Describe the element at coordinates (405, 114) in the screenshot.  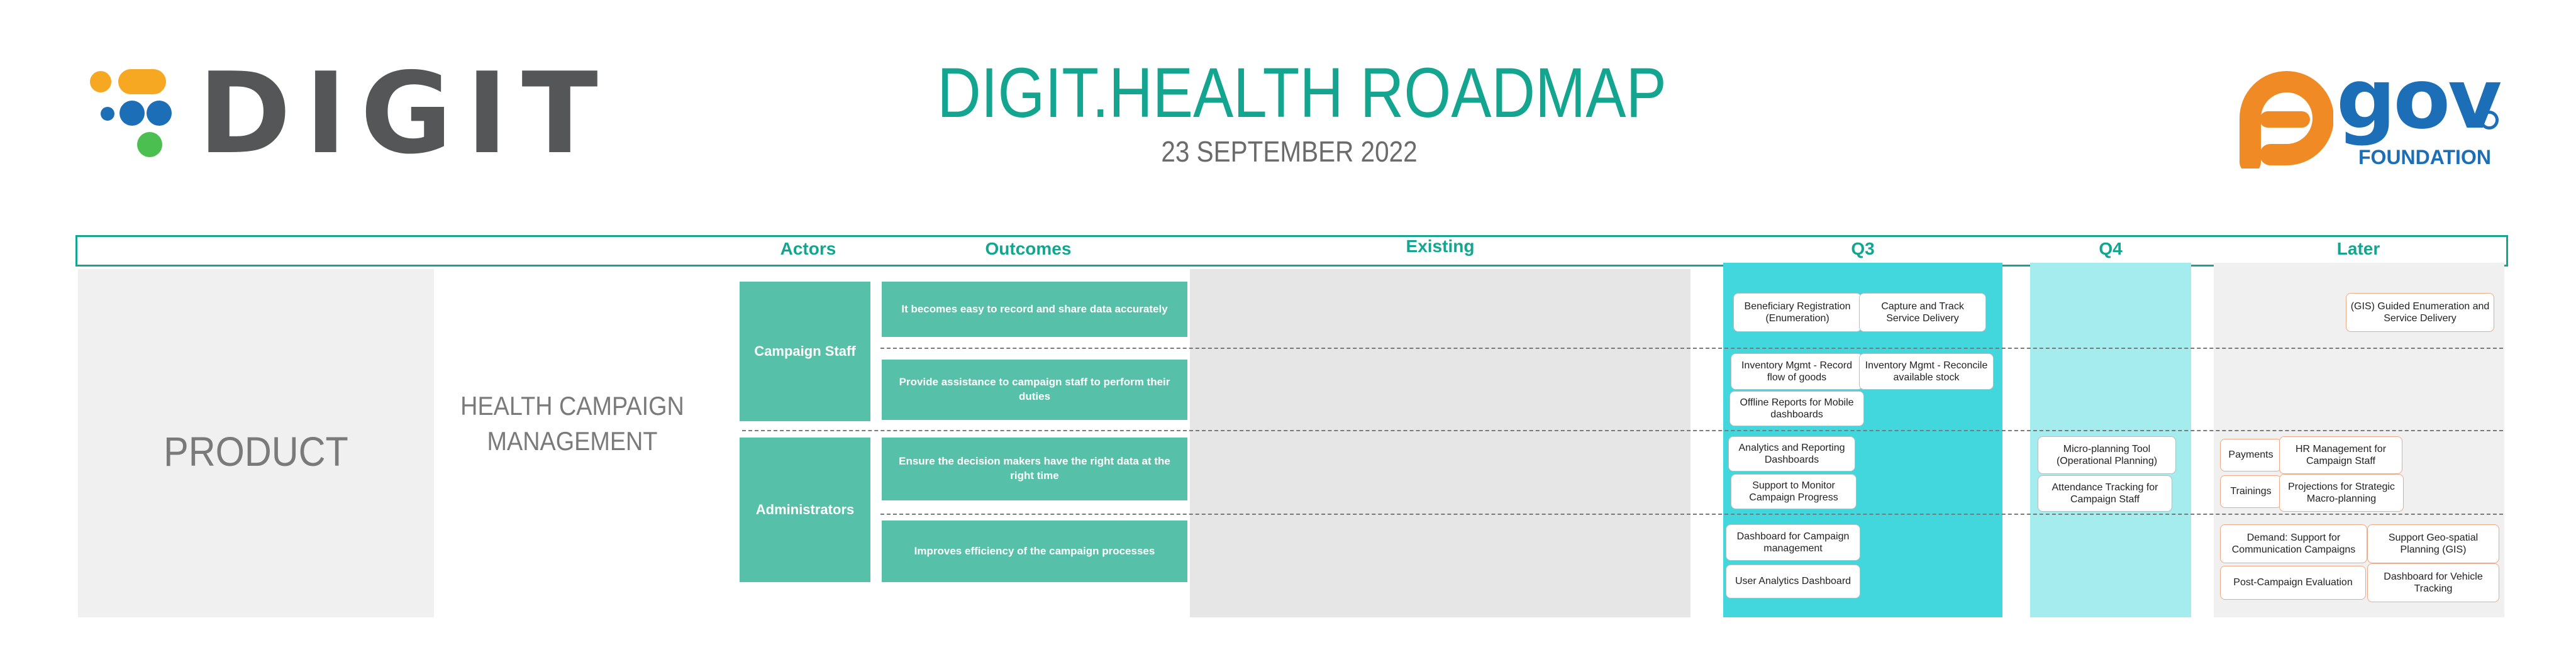
I see `digit-wordmark: DIGIT` at that location.